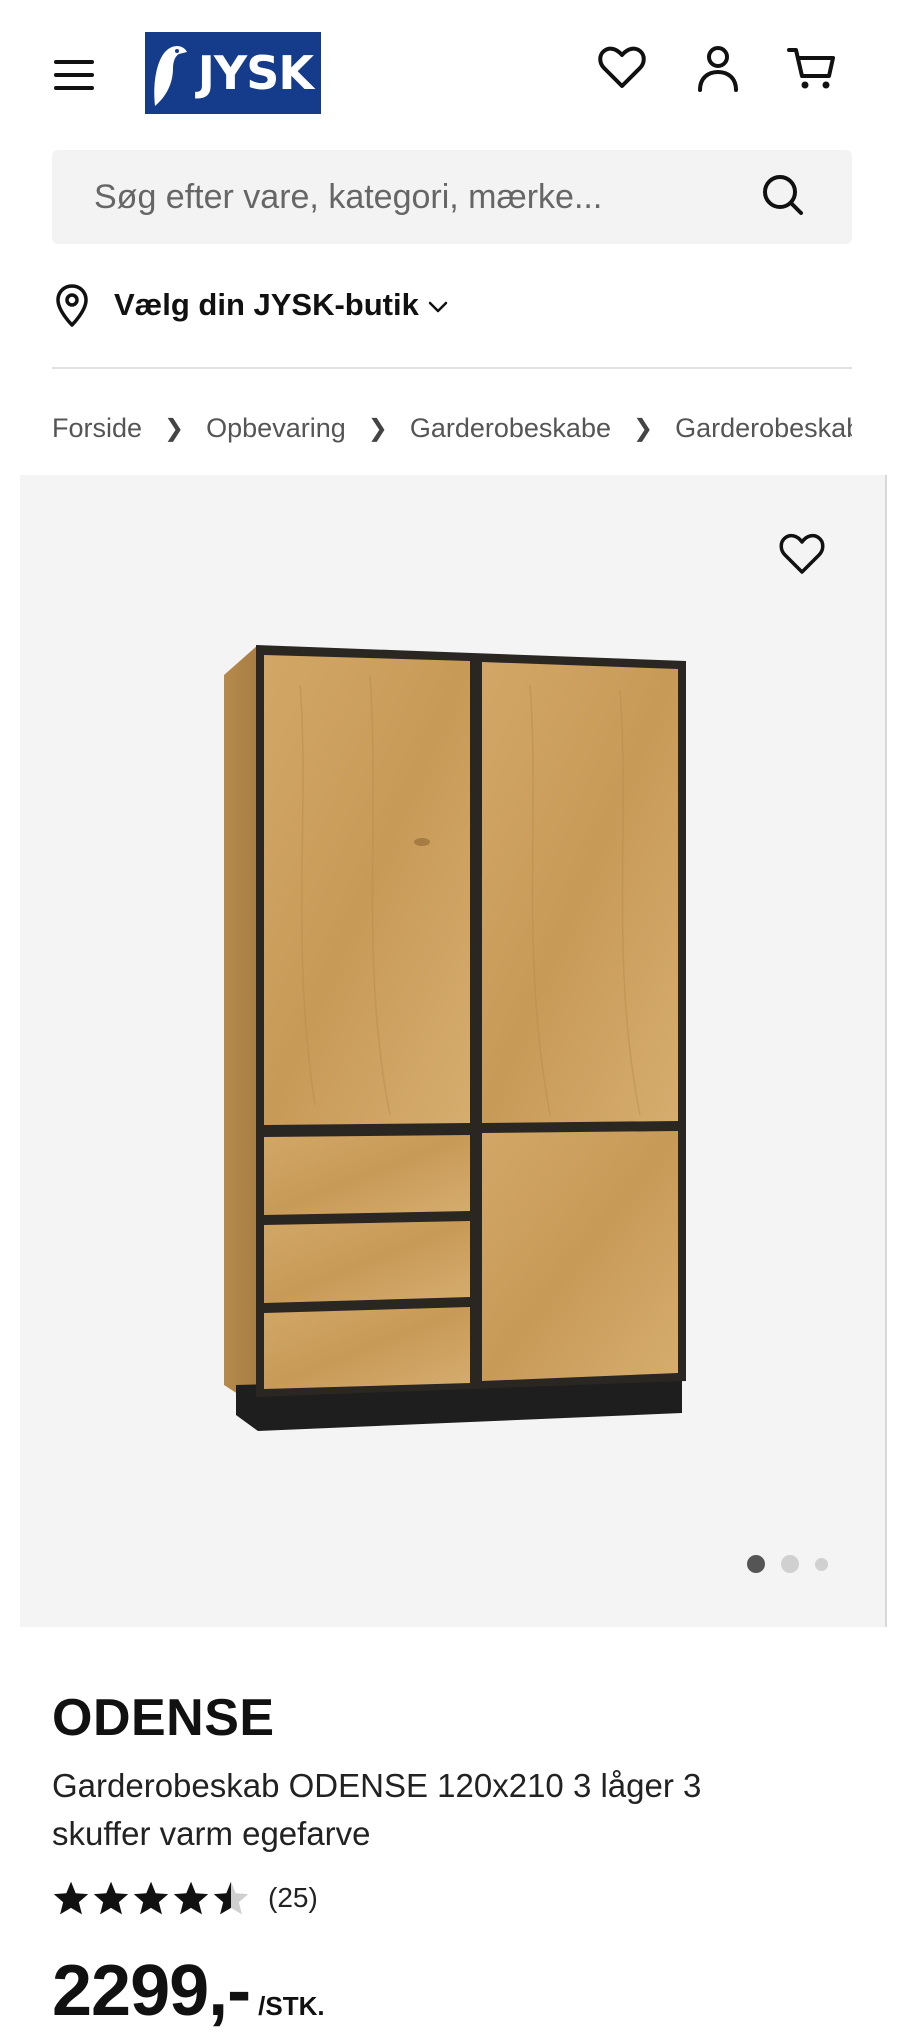 The height and width of the screenshot is (2032, 924). I want to click on divider, so click(452, 368).